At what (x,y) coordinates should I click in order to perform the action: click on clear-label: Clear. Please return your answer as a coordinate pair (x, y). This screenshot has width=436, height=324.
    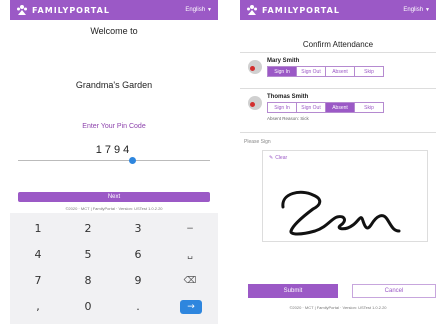
    Looking at the image, I should click on (281, 158).